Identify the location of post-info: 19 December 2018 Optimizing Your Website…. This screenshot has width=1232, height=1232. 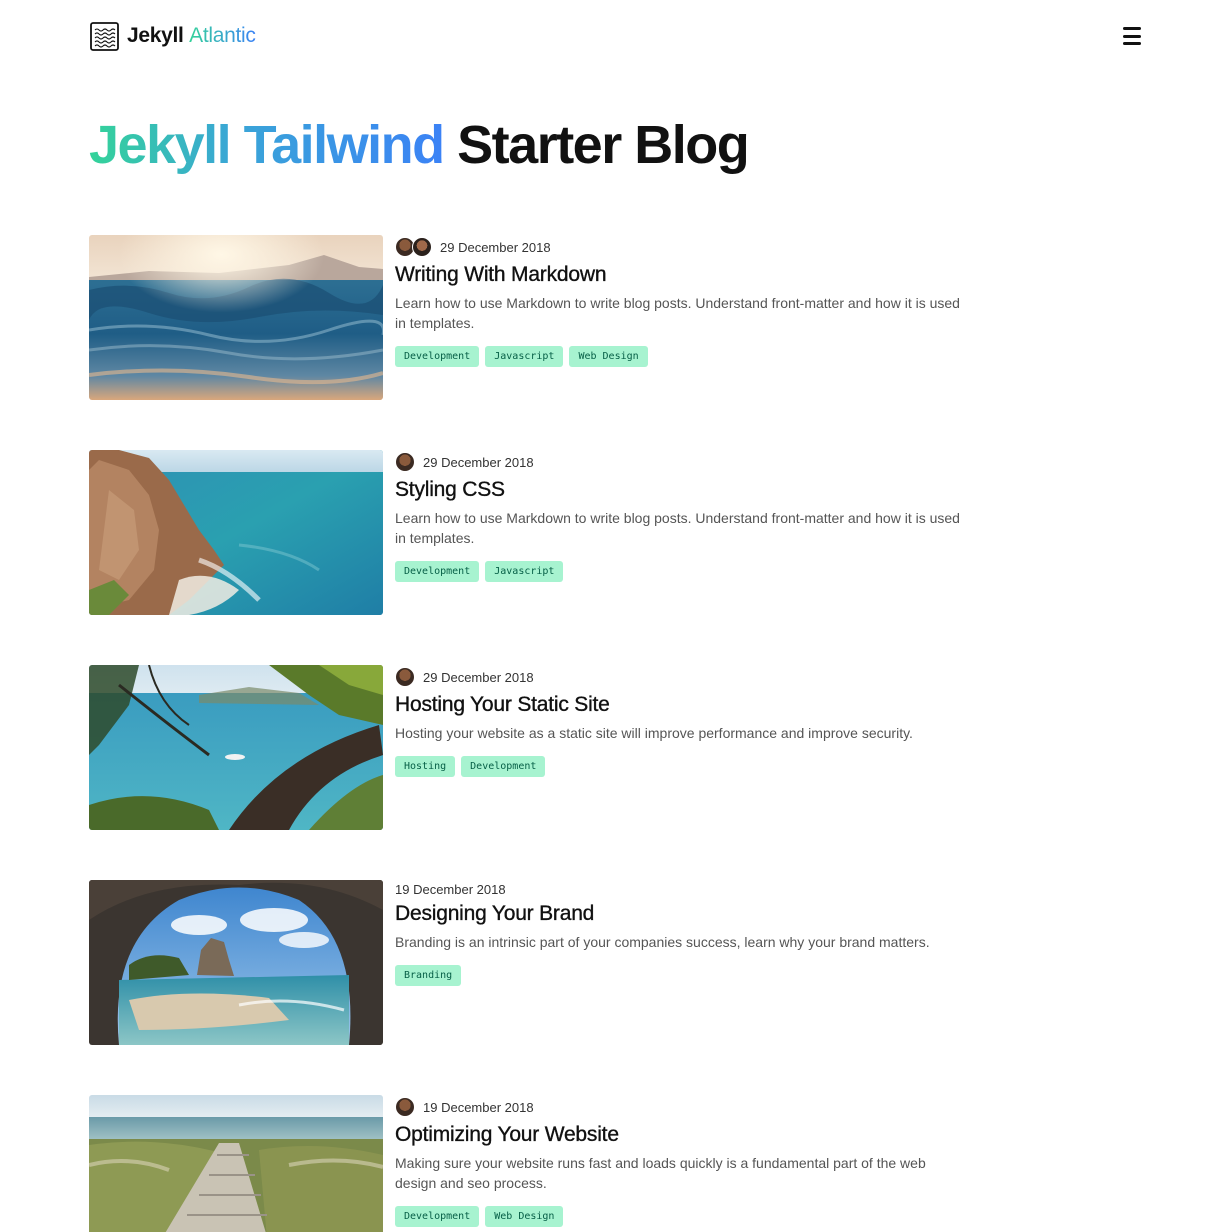
(685, 1161).